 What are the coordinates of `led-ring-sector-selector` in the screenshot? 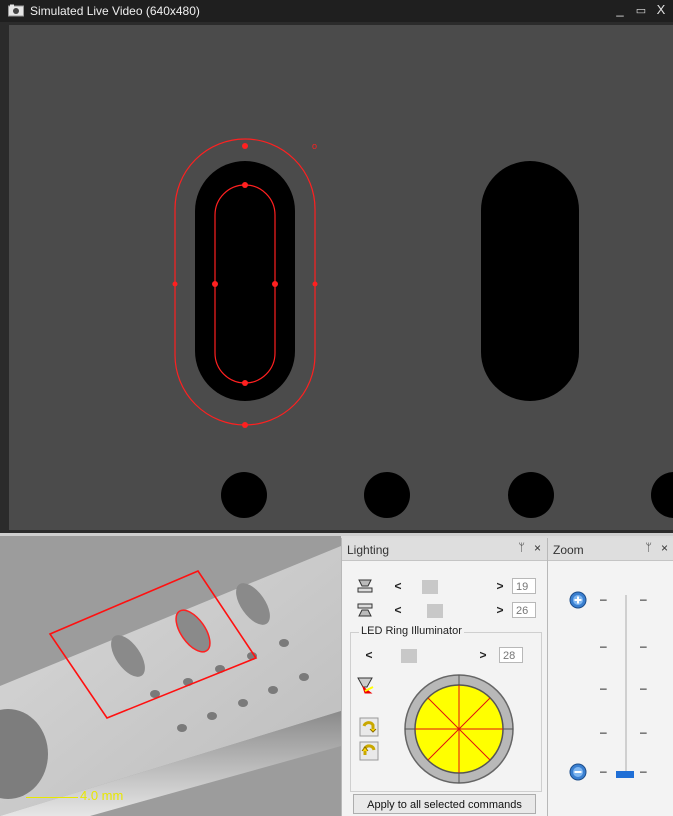 It's located at (459, 729).